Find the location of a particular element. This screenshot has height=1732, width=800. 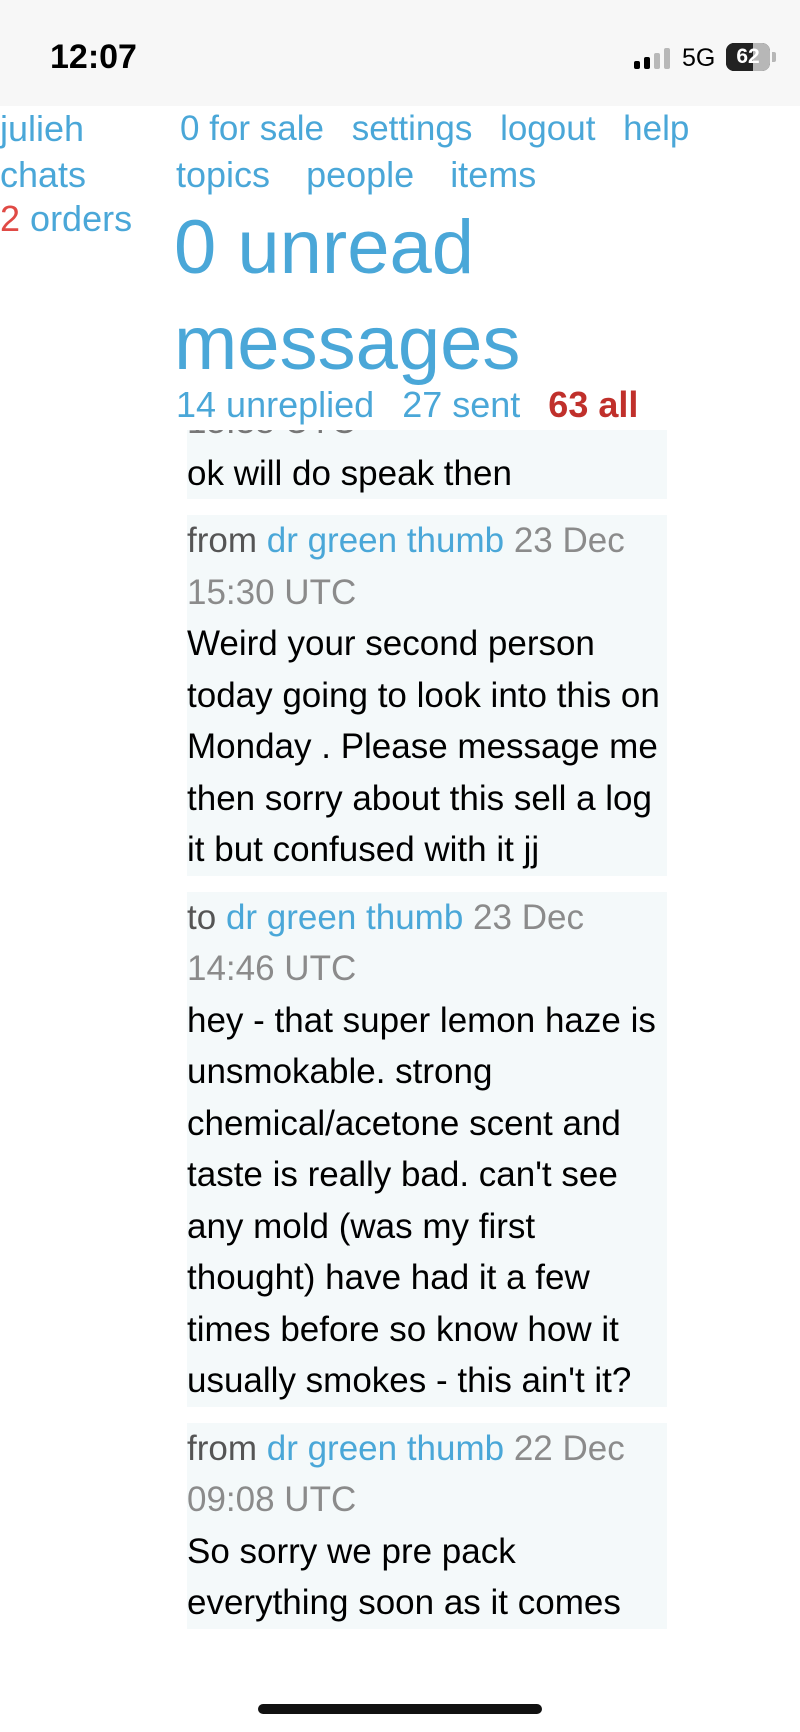

home-indicator is located at coordinates (400, 1709).